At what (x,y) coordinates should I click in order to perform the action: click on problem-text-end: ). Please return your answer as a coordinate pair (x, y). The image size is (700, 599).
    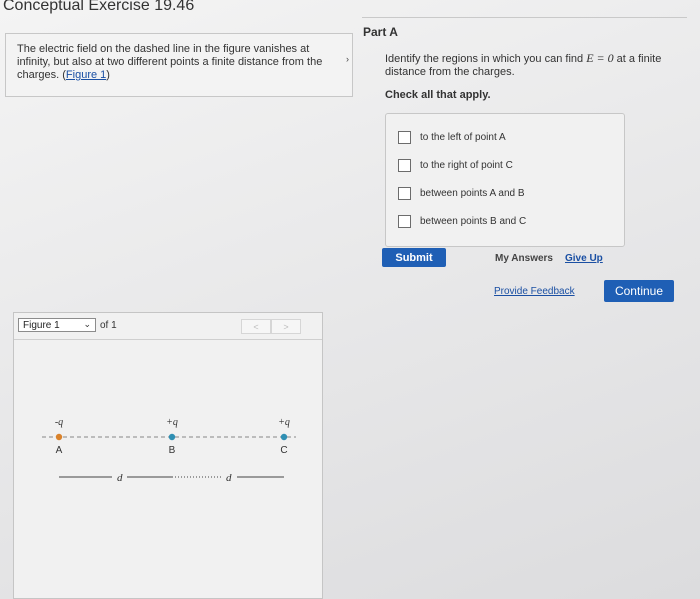
    Looking at the image, I should click on (108, 75).